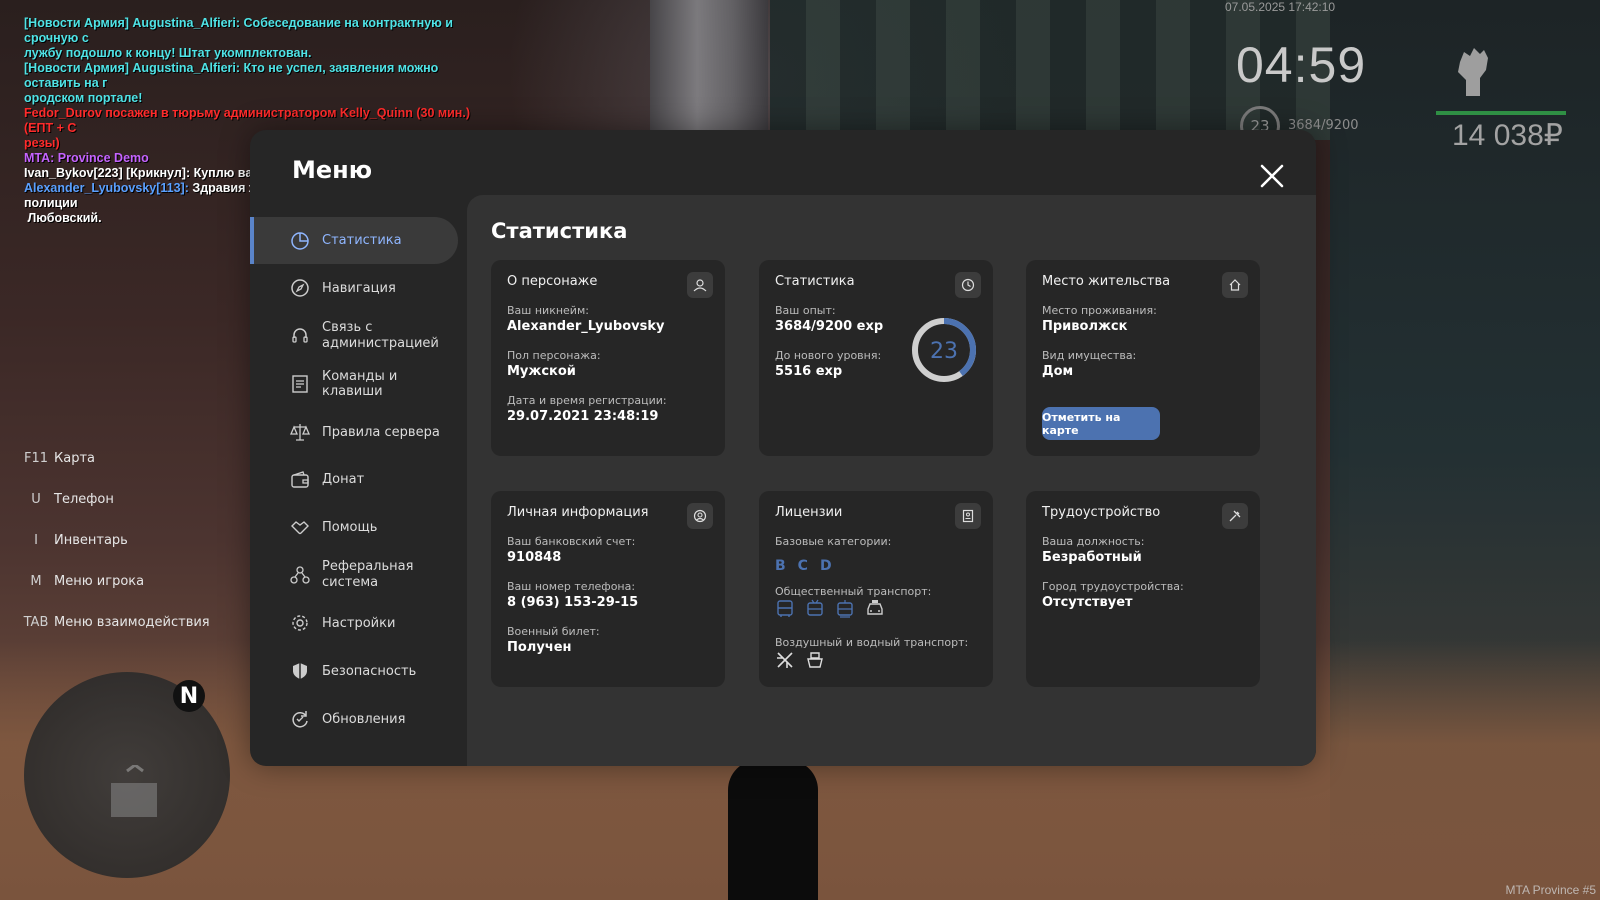 The width and height of the screenshot is (1600, 900). I want to click on public-transport-licenses, so click(830, 609).